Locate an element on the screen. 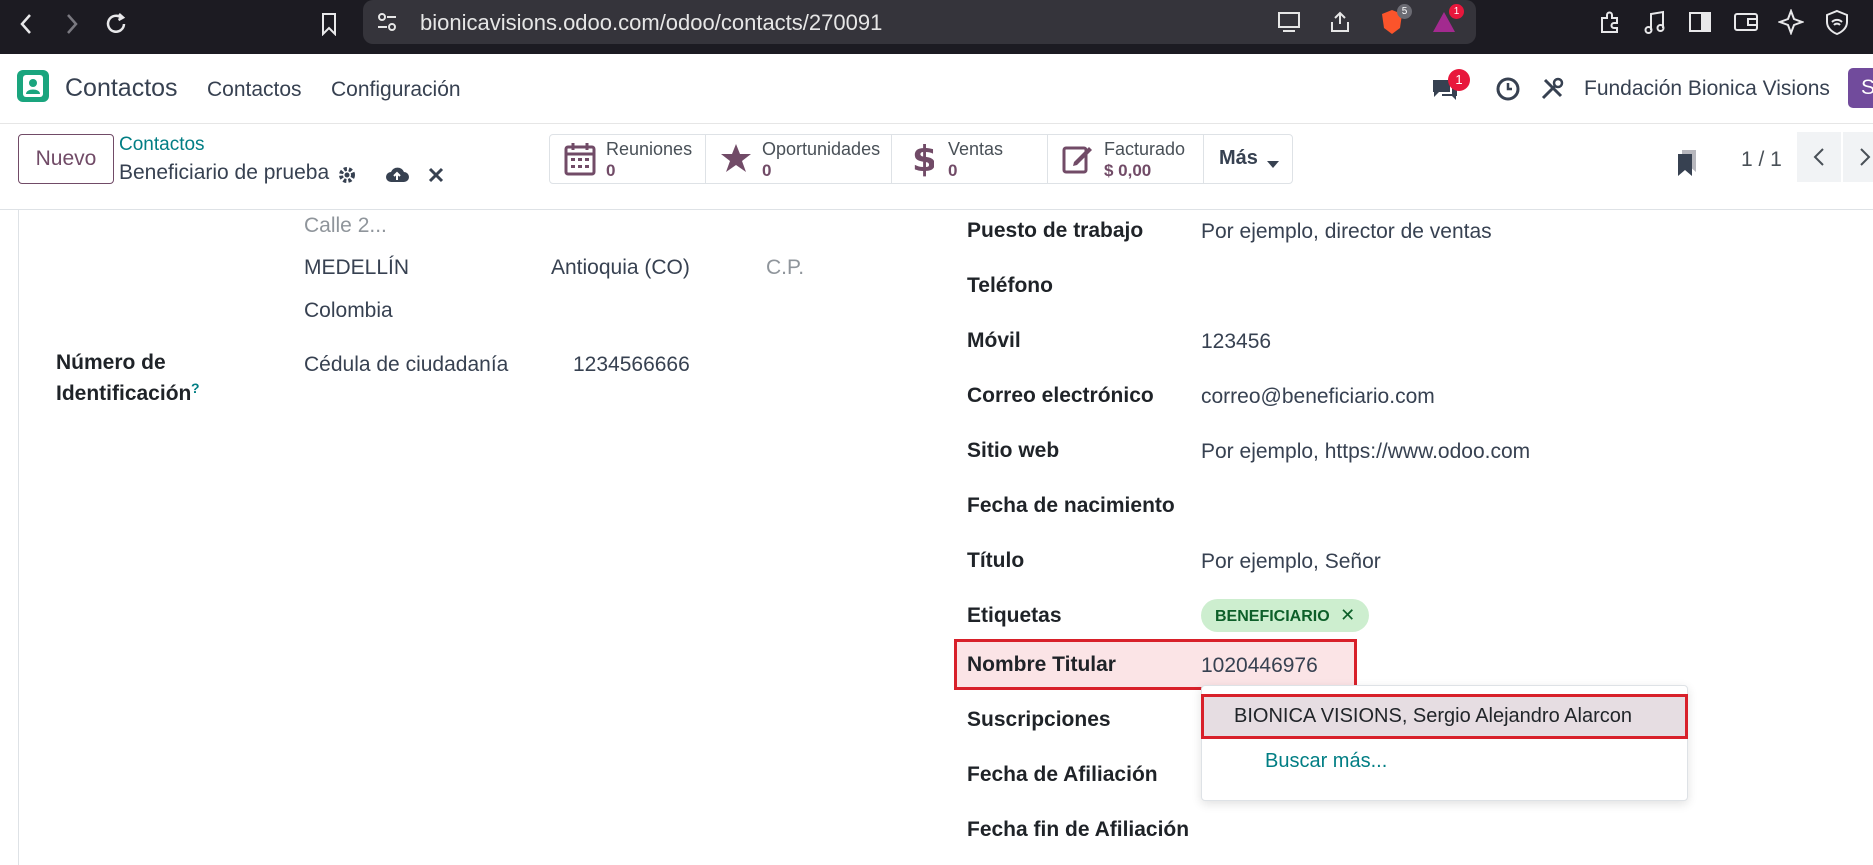 The image size is (1873, 865). stat-oportunidades: Oportunidades 0 is located at coordinates (799, 159).